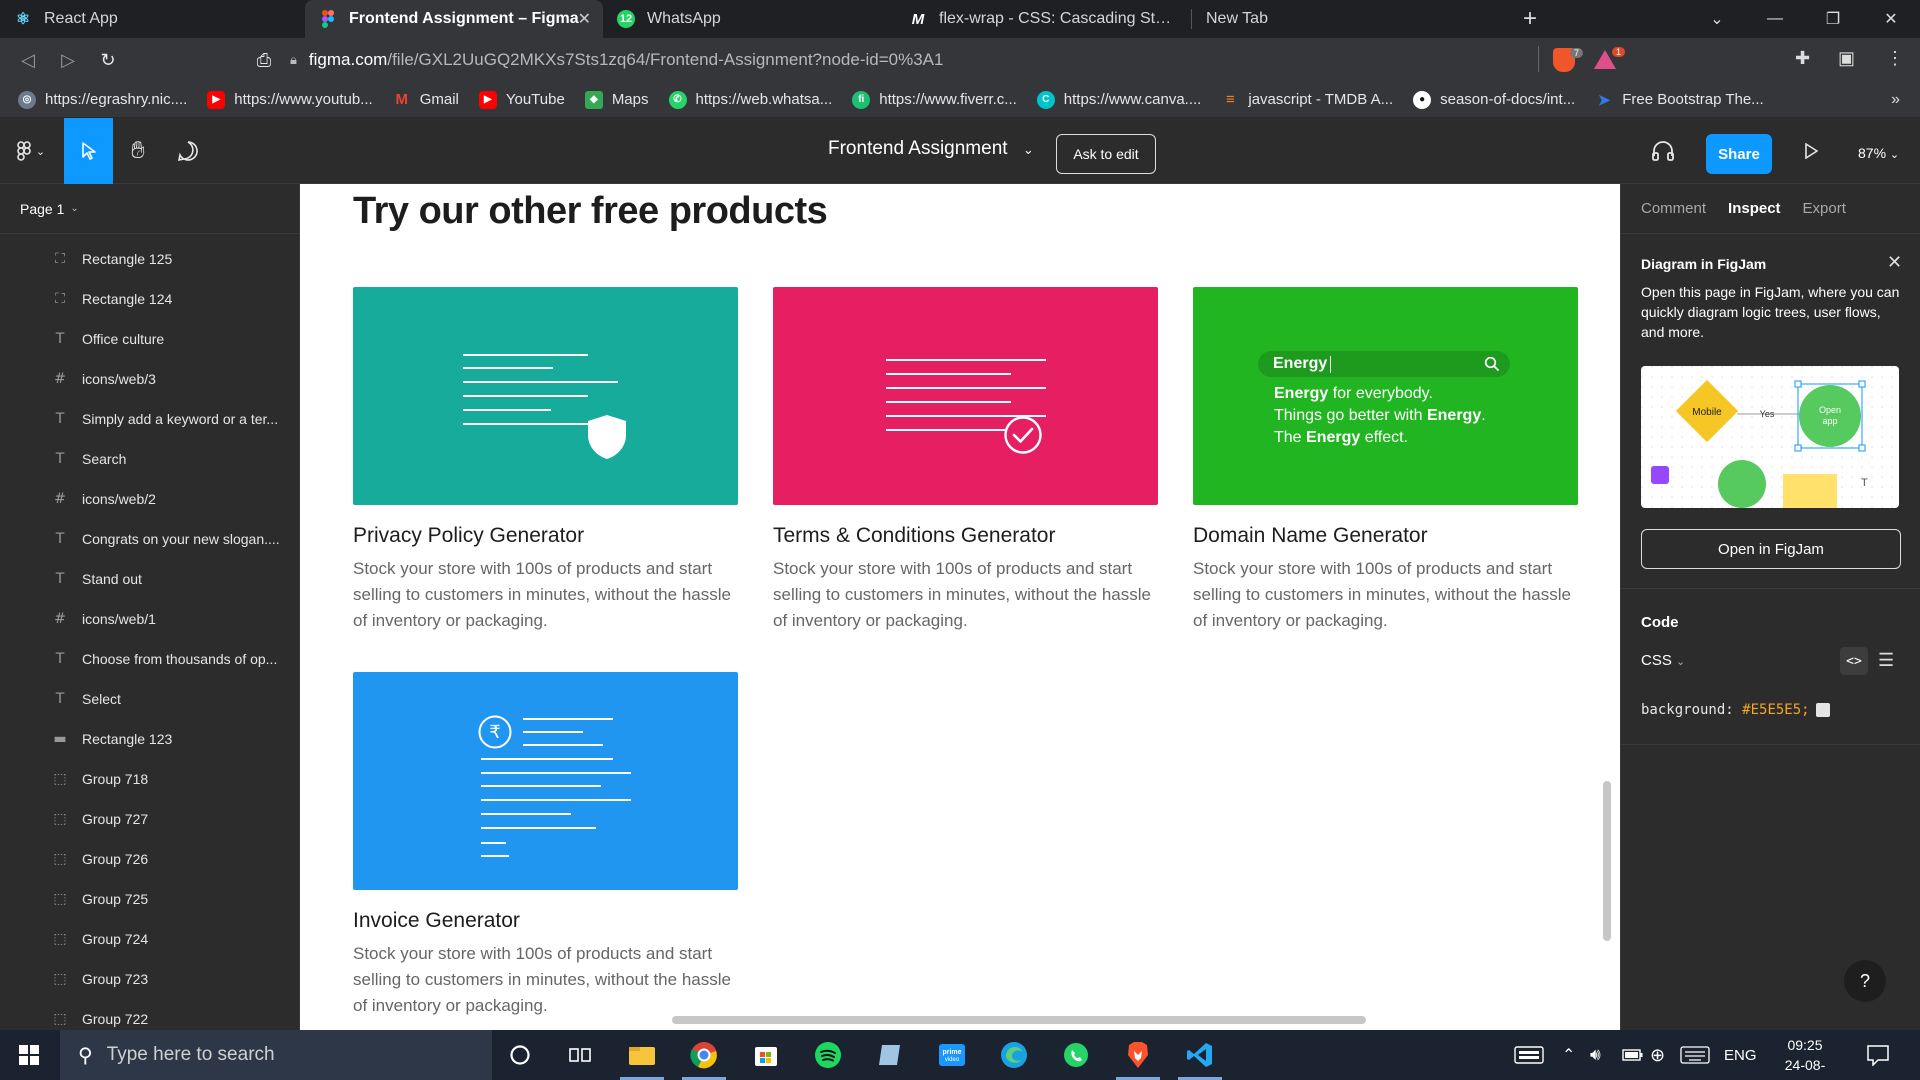 Image resolution: width=1920 pixels, height=1080 pixels. What do you see at coordinates (1811, 151) in the screenshot?
I see `present-button` at bounding box center [1811, 151].